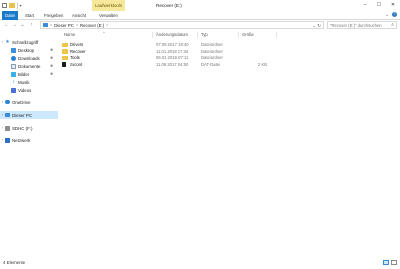 The width and height of the screenshot is (400, 269). What do you see at coordinates (64, 65) in the screenshot?
I see `dat-file-icon` at bounding box center [64, 65].